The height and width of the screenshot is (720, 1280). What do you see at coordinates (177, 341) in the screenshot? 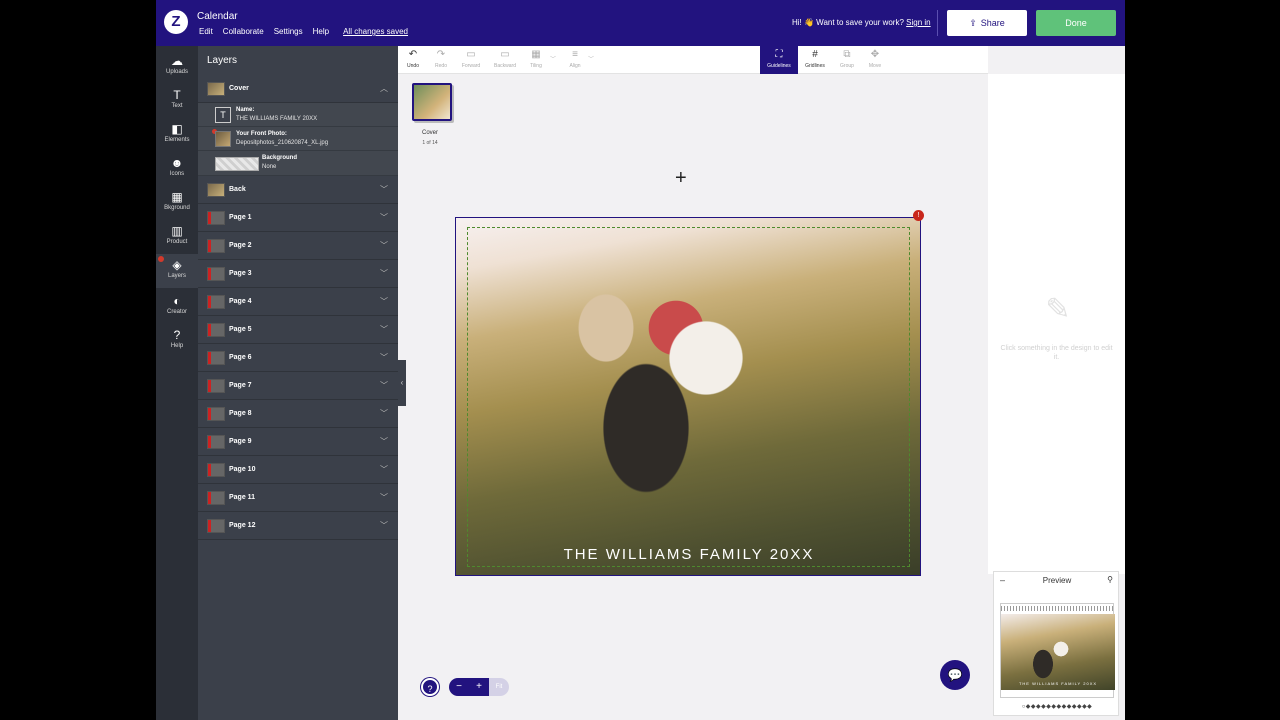
I see `rail-help: ? Help` at bounding box center [177, 341].